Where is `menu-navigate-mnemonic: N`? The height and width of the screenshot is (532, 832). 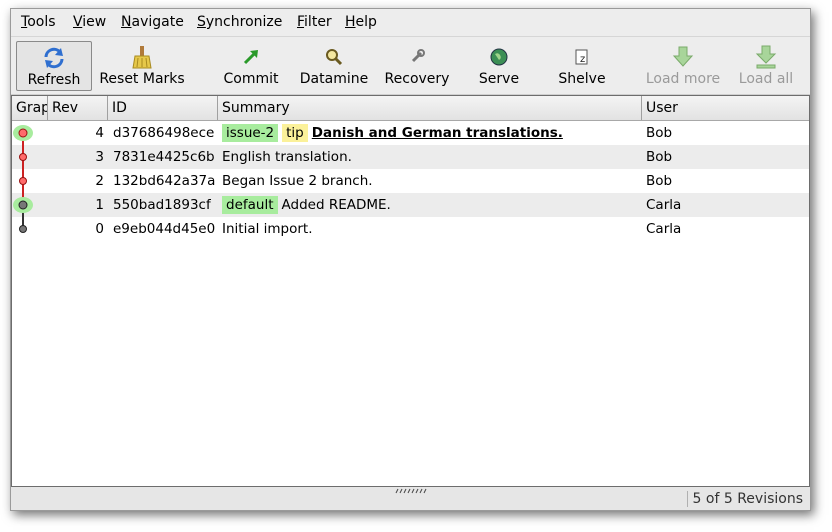 menu-navigate-mnemonic: N is located at coordinates (126, 22).